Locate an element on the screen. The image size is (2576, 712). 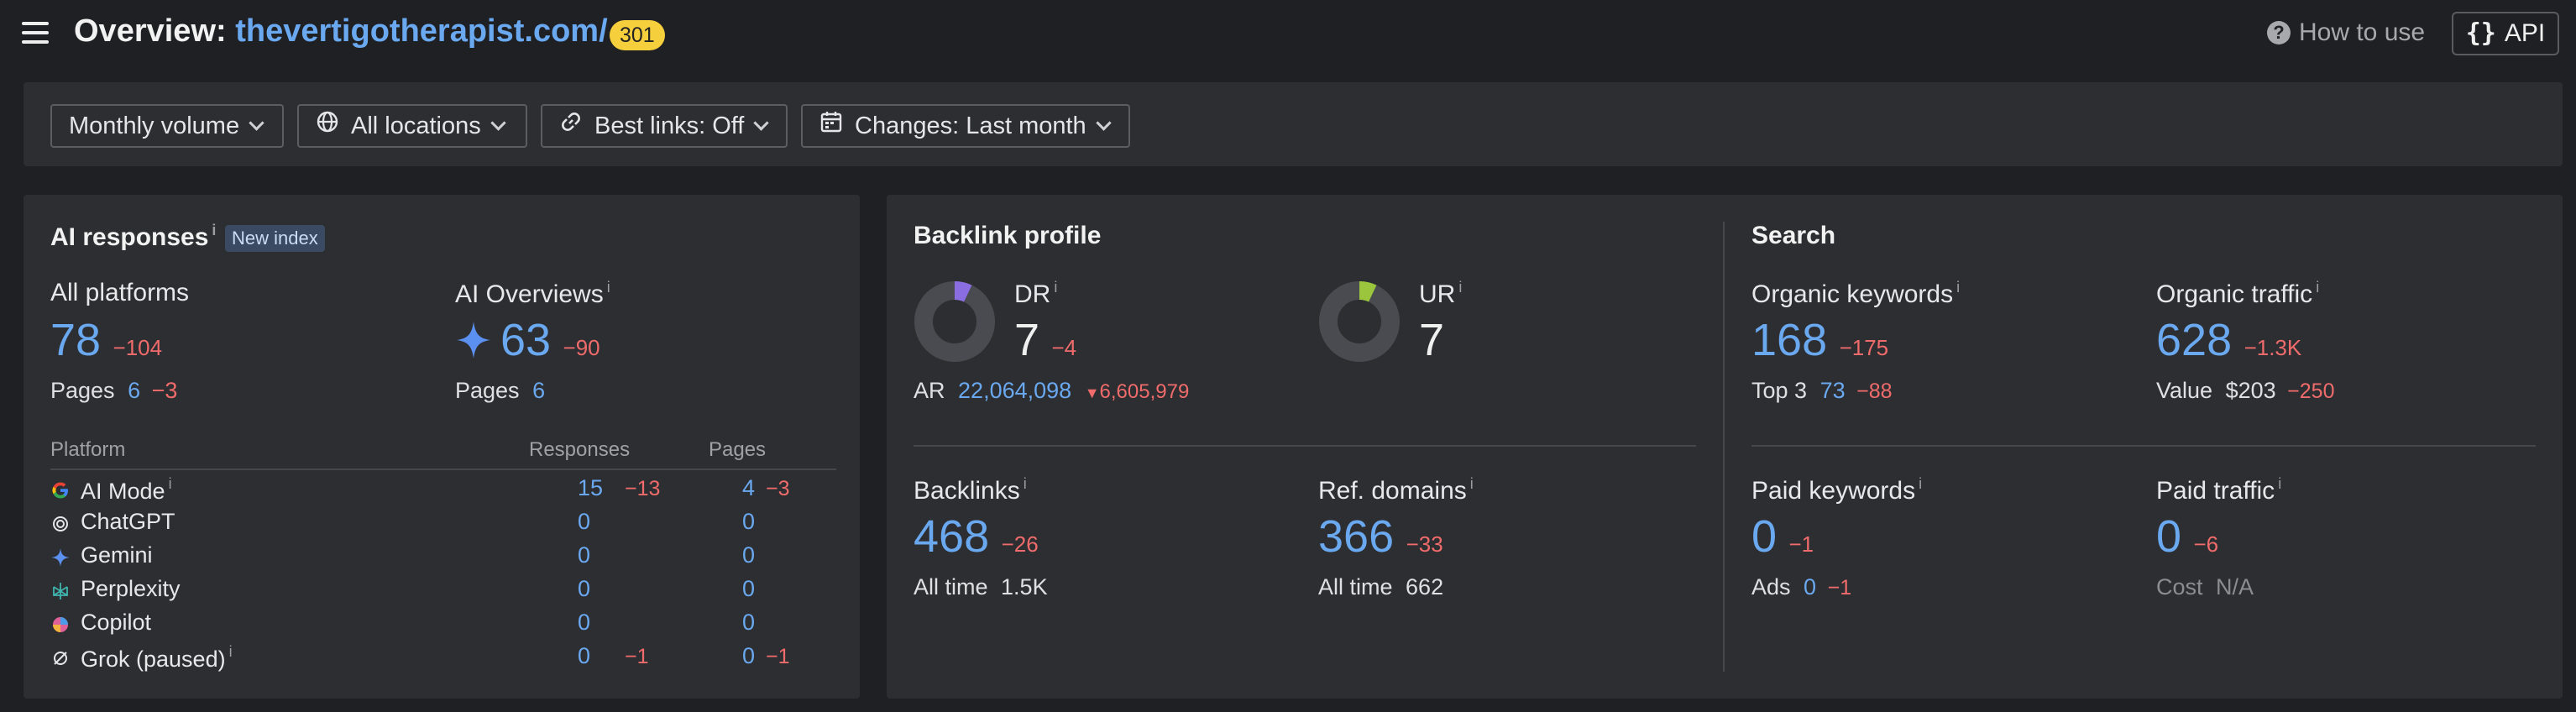
page-title: Overview: thevertigotherapist.com/ is located at coordinates (341, 31).